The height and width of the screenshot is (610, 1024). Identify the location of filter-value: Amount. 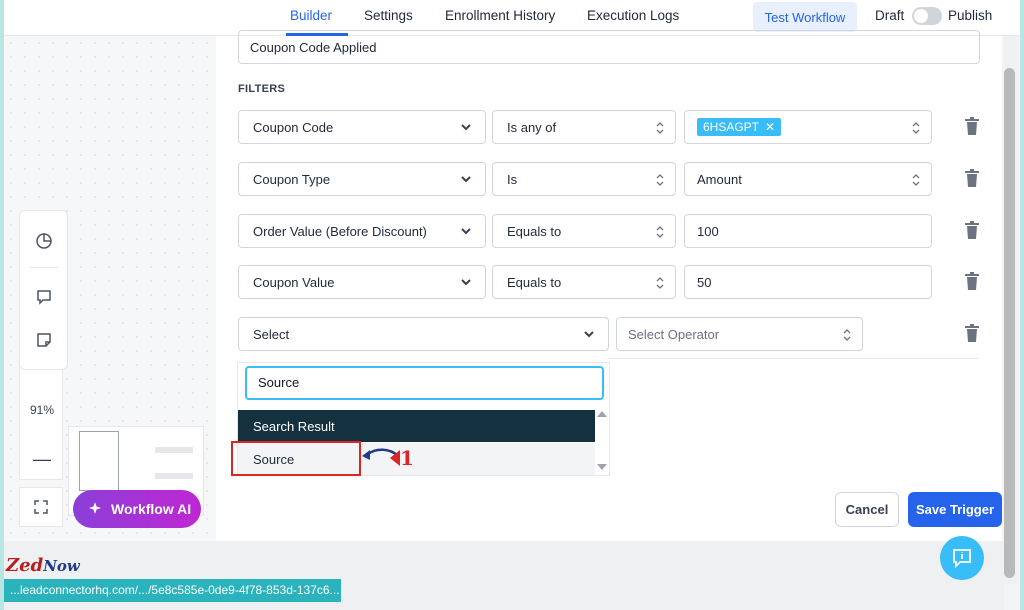
(719, 179).